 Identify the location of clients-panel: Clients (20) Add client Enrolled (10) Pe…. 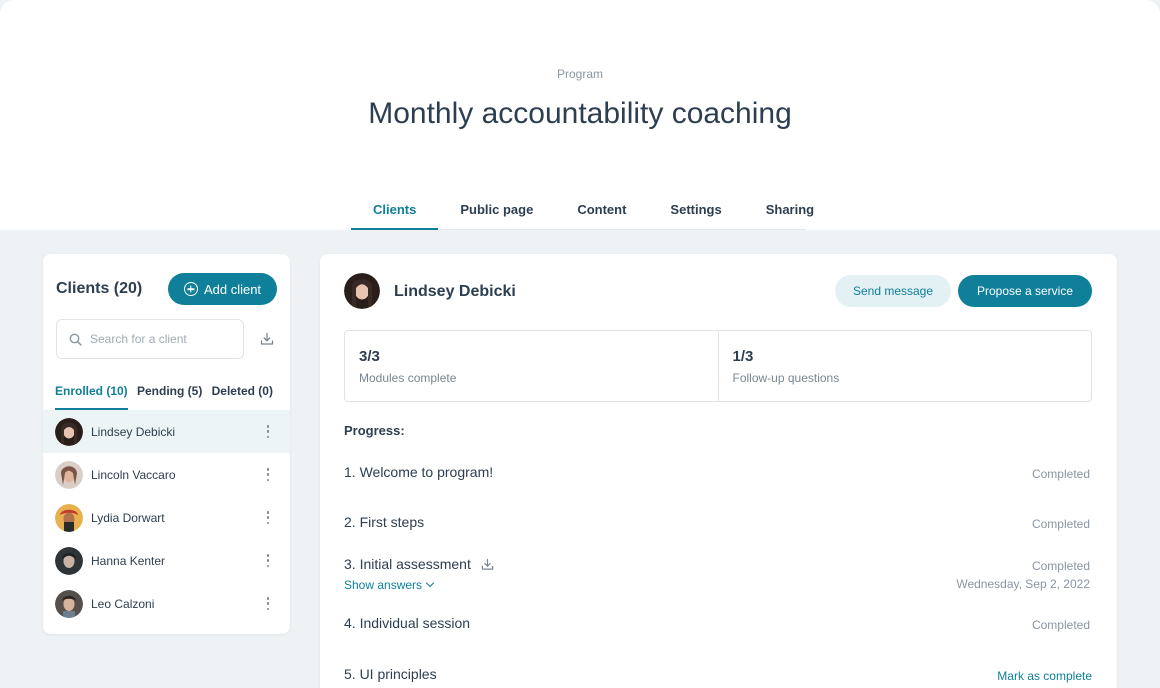
(166, 444).